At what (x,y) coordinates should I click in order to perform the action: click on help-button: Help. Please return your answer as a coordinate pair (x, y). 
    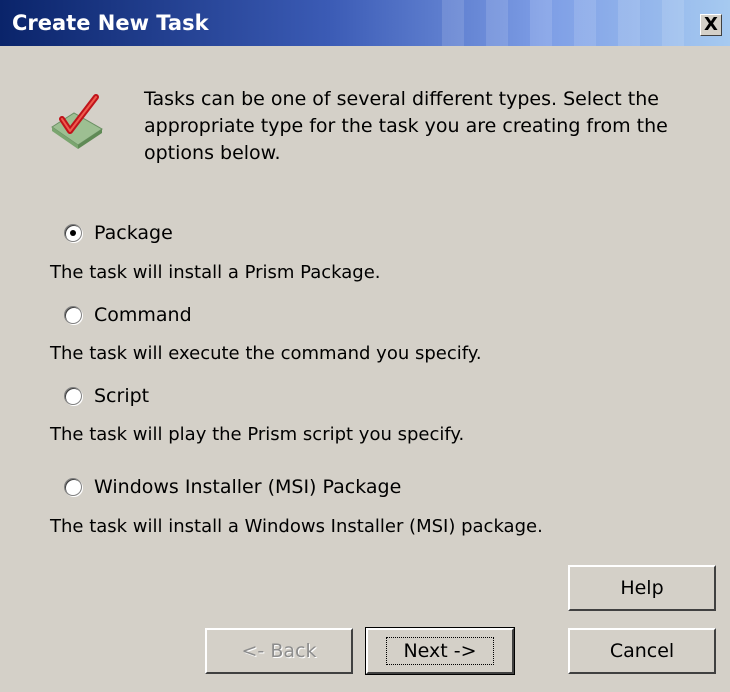
    Looking at the image, I should click on (642, 588).